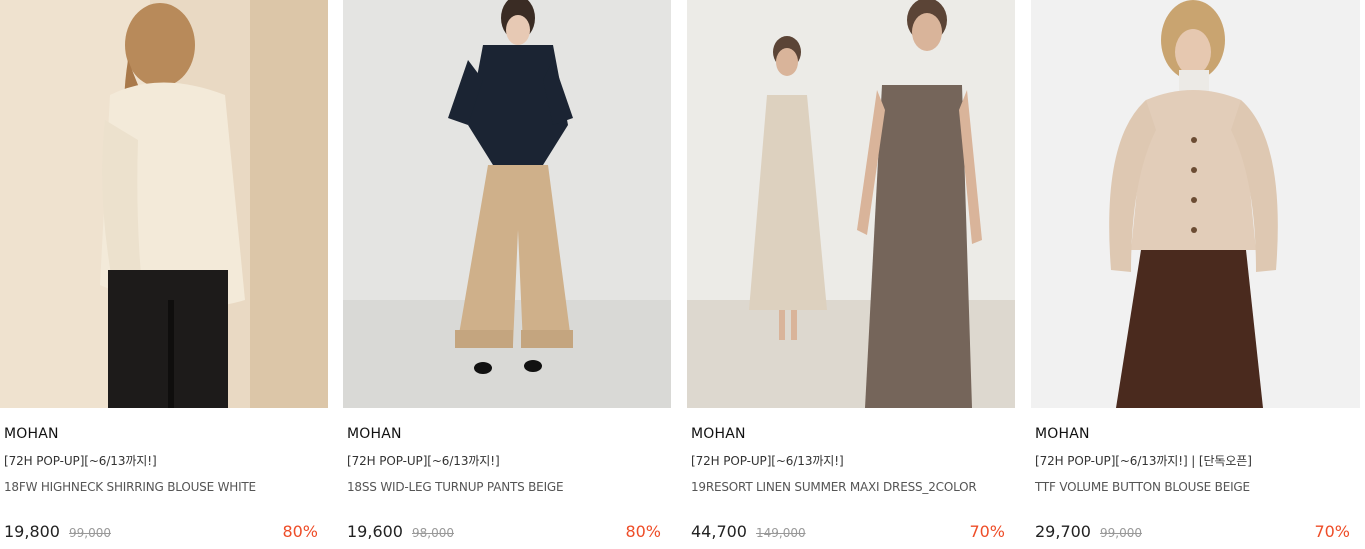  What do you see at coordinates (164, 532) in the screenshot?
I see `price-row: 19,800 99,000 80%` at bounding box center [164, 532].